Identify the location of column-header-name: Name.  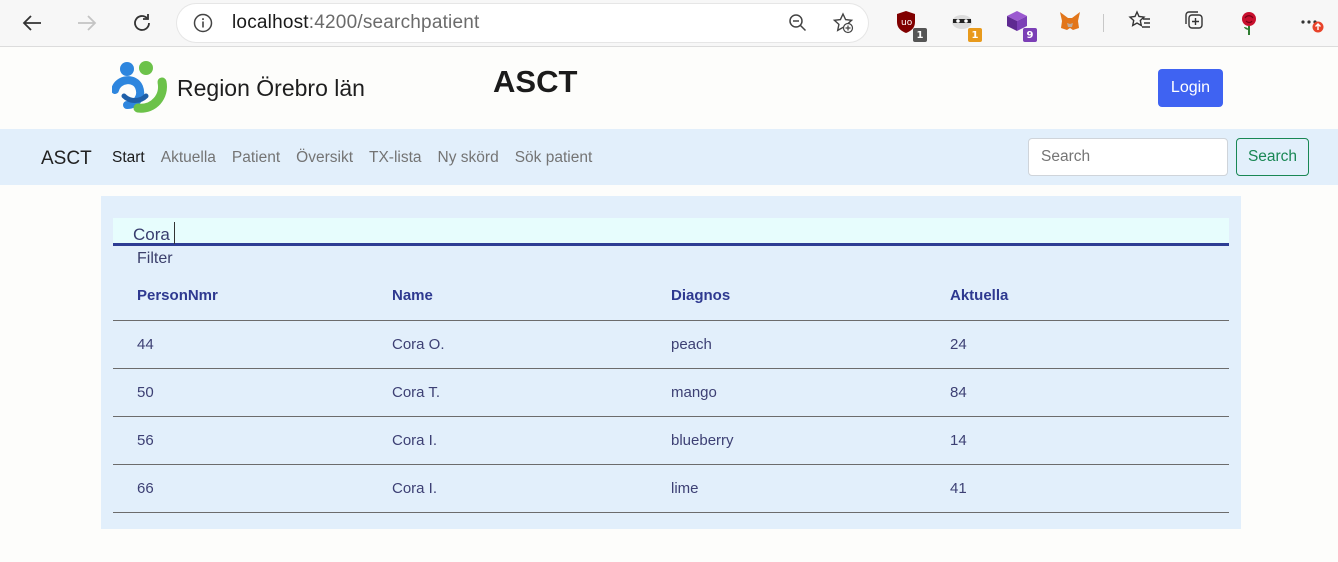
(507, 296).